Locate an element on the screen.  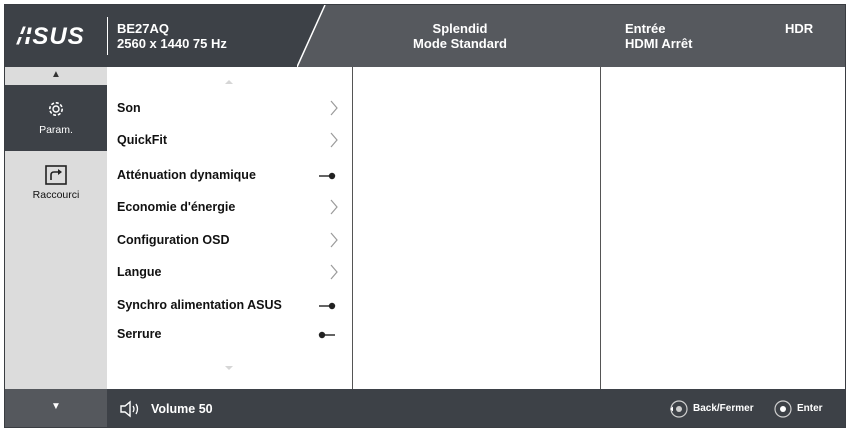
scroll-down-indicator-icon is located at coordinates (229, 368).